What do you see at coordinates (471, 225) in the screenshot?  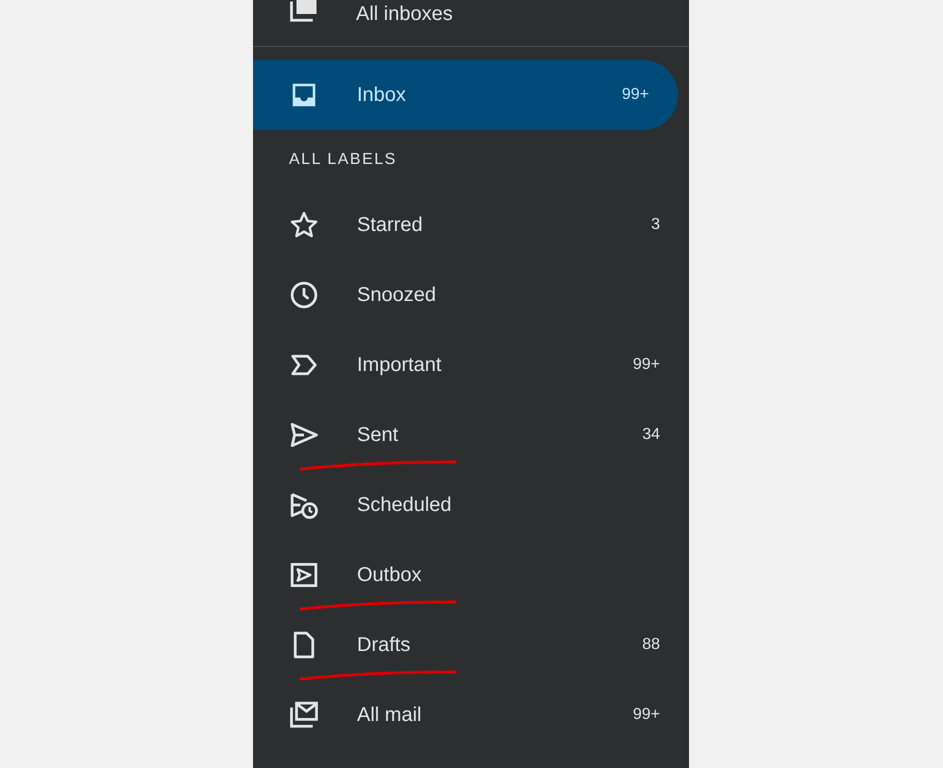 I see `label-item: Starred 3` at bounding box center [471, 225].